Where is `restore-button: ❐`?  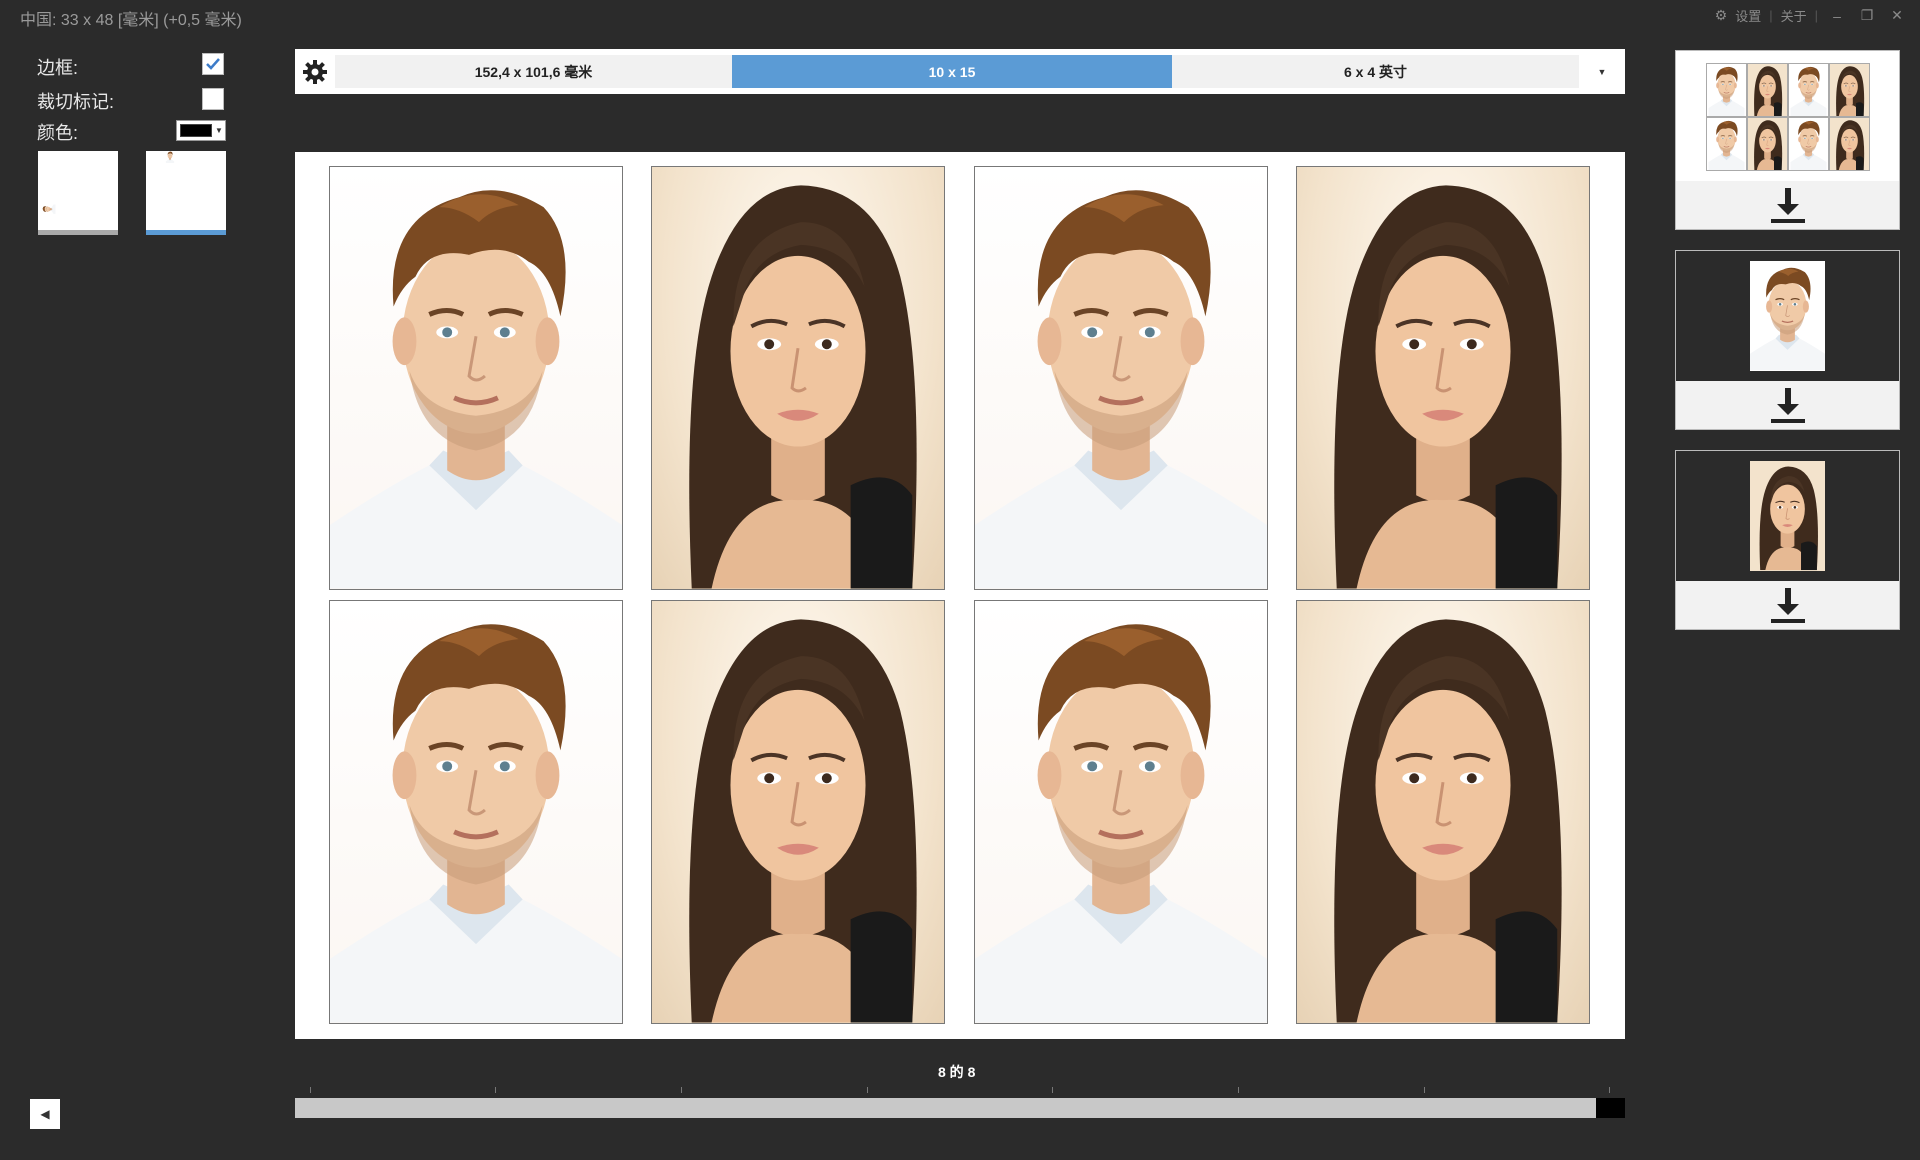 restore-button: ❐ is located at coordinates (1867, 16).